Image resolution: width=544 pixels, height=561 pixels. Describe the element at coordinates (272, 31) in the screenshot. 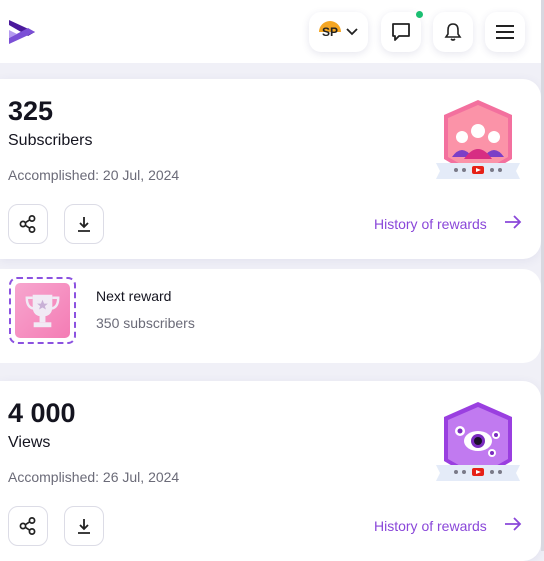

I see `top-bar: SP` at that location.